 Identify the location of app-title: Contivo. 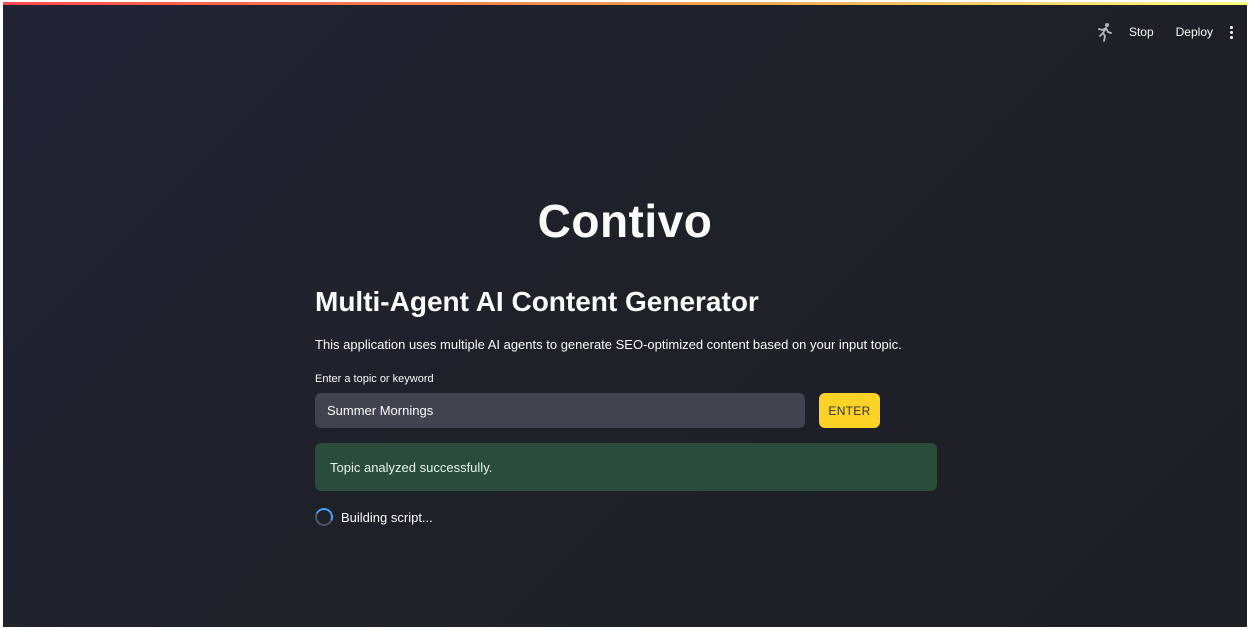
(625, 221).